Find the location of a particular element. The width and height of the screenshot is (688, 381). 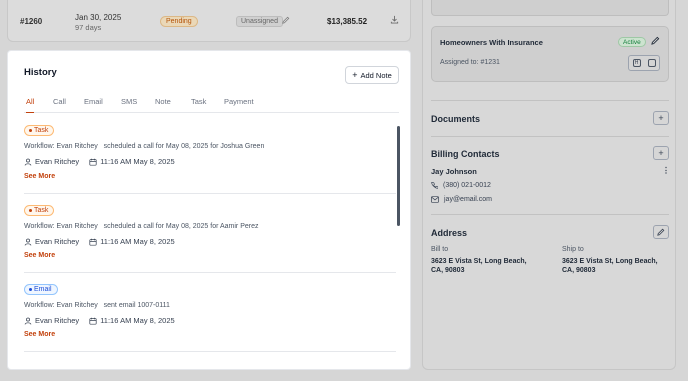

edit-address-button is located at coordinates (661, 232).